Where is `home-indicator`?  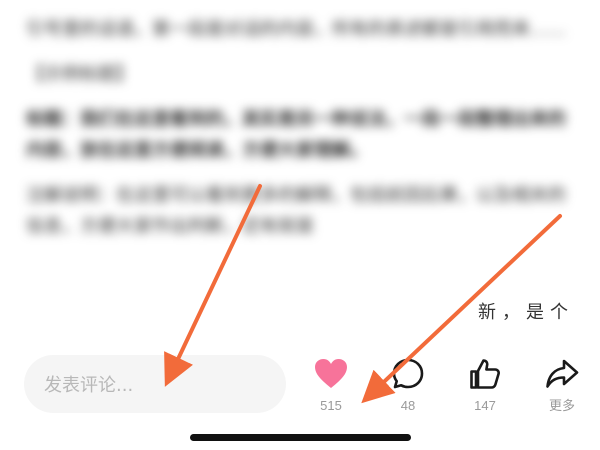 home-indicator is located at coordinates (300, 437).